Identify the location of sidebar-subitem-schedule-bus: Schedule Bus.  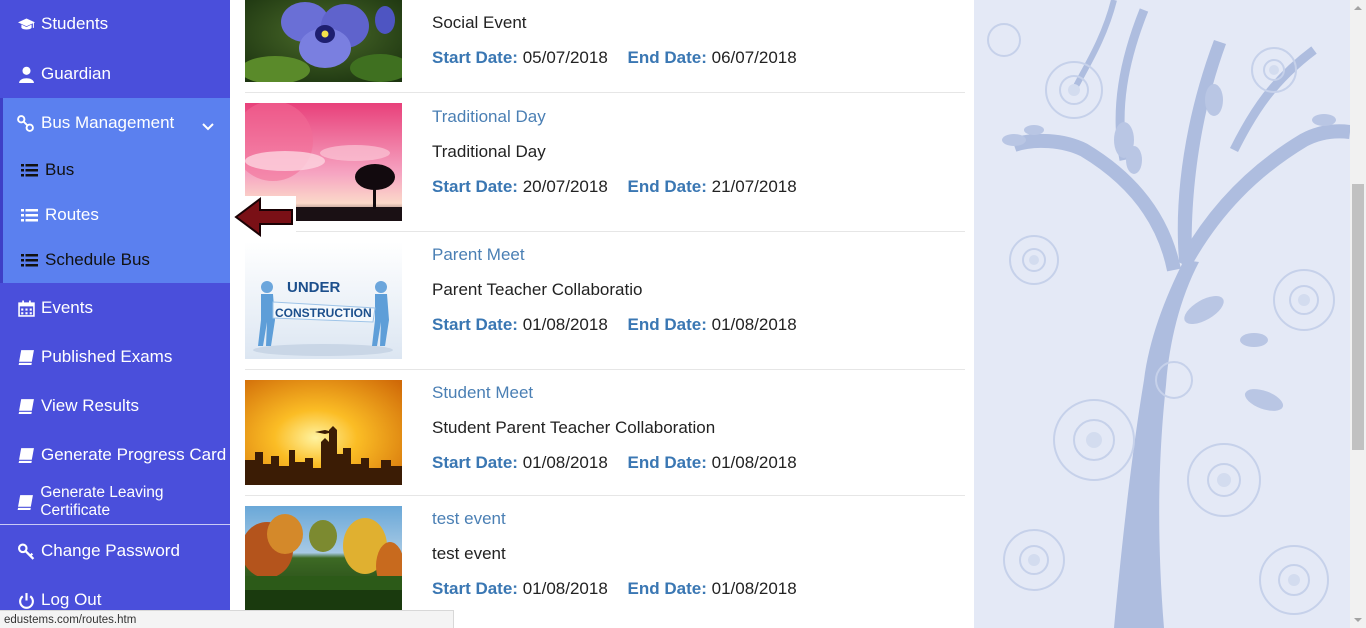
(116, 260).